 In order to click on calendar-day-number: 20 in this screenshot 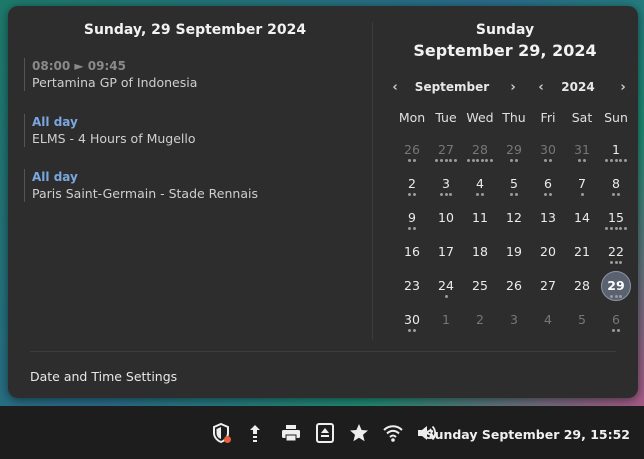, I will do `click(548, 251)`.